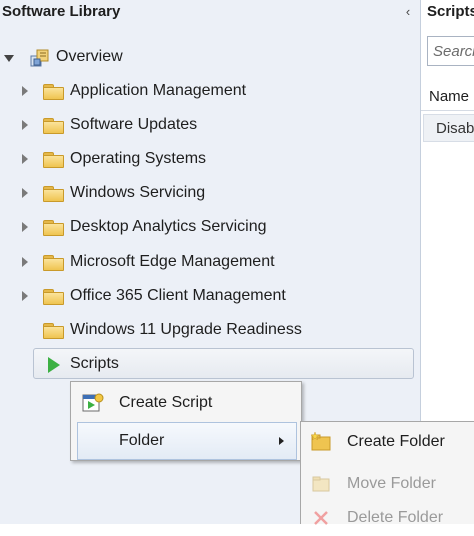  What do you see at coordinates (450, 11) in the screenshot?
I see `results-title: Scripts` at bounding box center [450, 11].